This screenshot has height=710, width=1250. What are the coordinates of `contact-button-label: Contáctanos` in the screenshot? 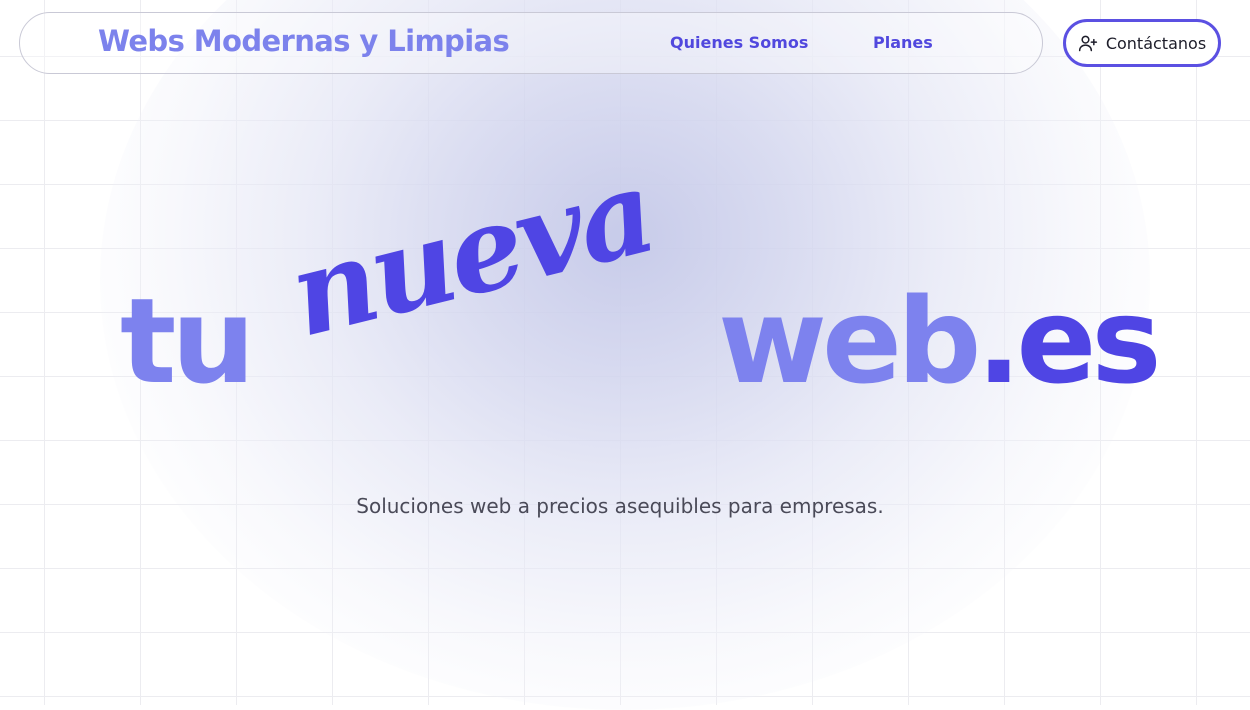 It's located at (1156, 43).